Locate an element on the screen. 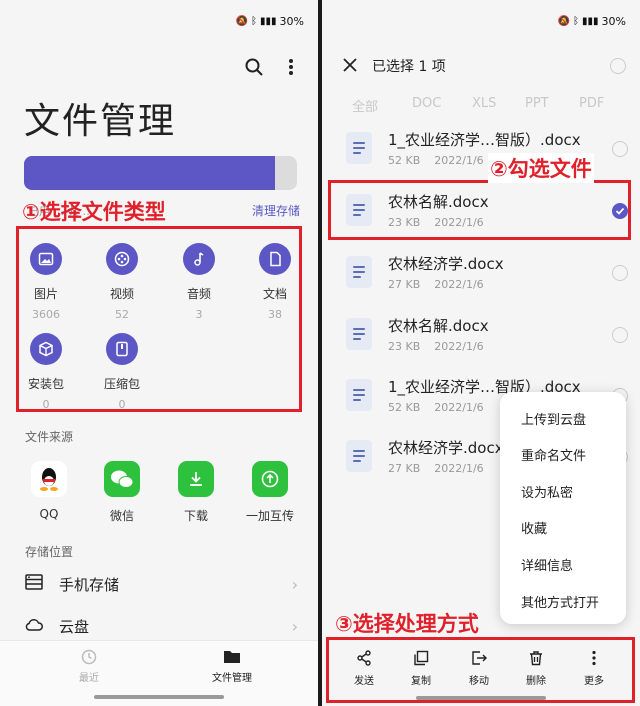 This screenshot has width=640, height=706. category-label: 音频 is located at coordinates (198, 294).